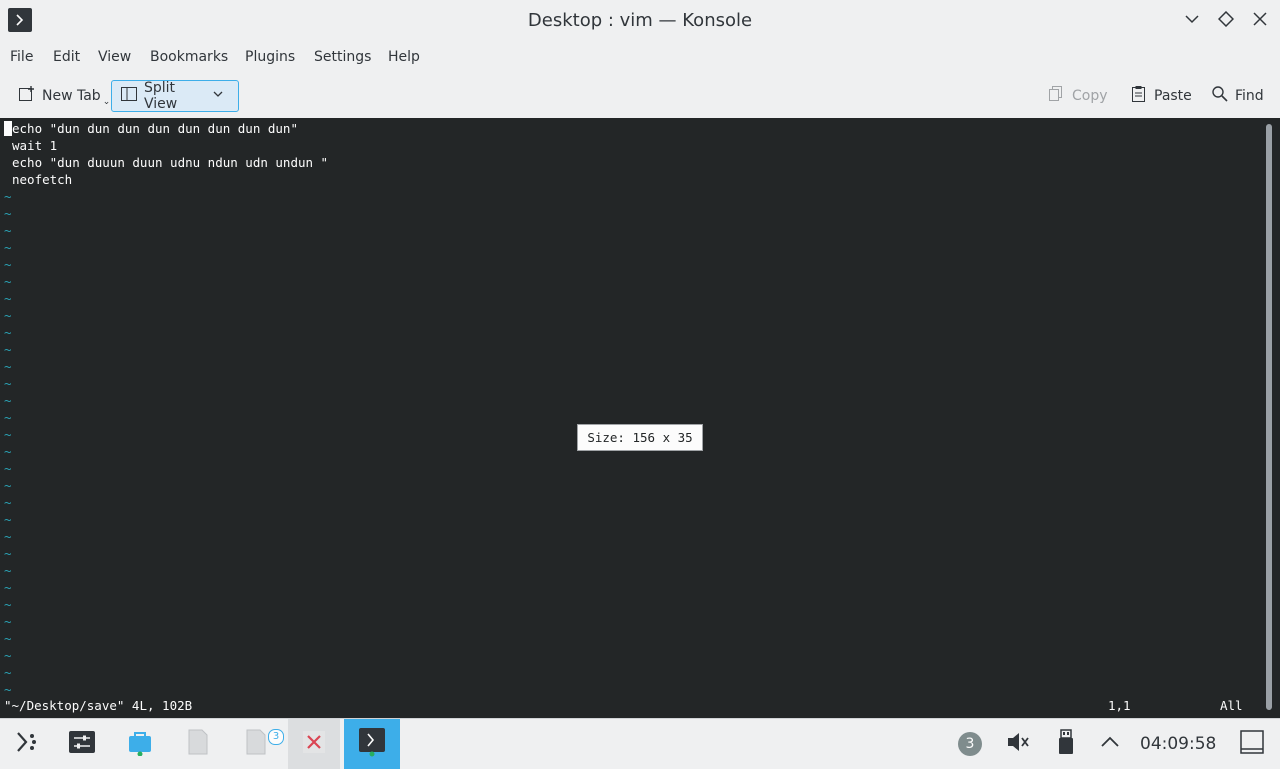 The width and height of the screenshot is (1280, 769). What do you see at coordinates (1231, 705) in the screenshot?
I see `vim-scroll-indicator: All` at bounding box center [1231, 705].